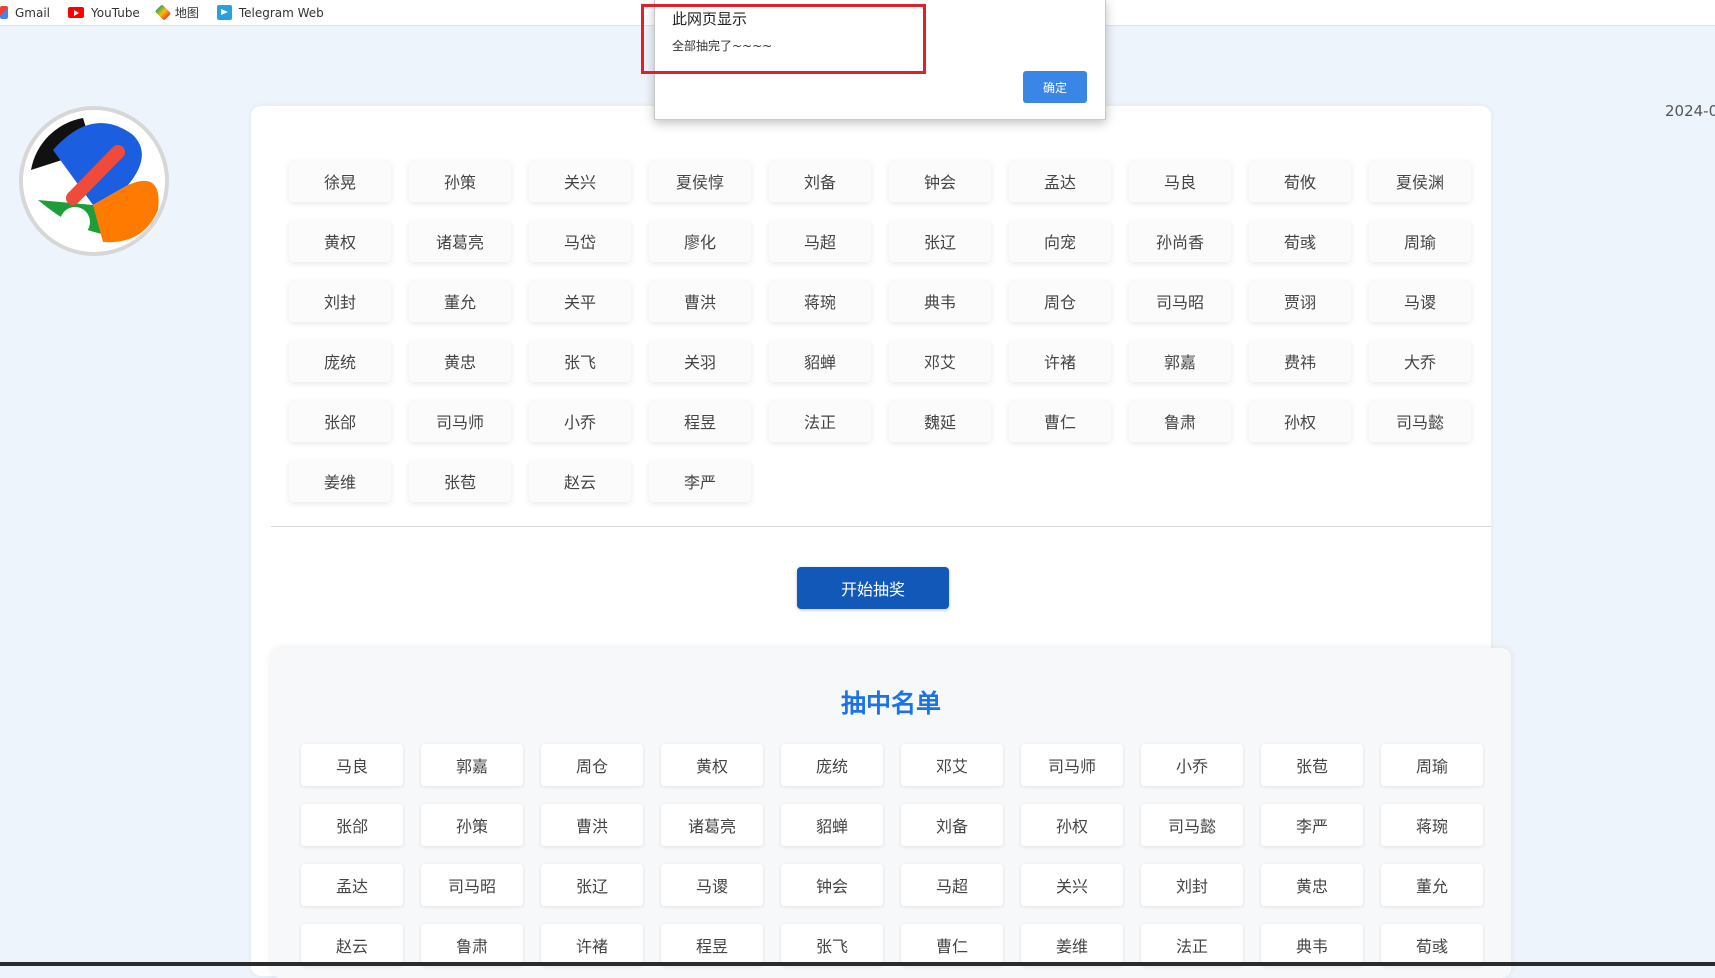 The height and width of the screenshot is (978, 1715). What do you see at coordinates (224, 12) in the screenshot?
I see `telegram-icon` at bounding box center [224, 12].